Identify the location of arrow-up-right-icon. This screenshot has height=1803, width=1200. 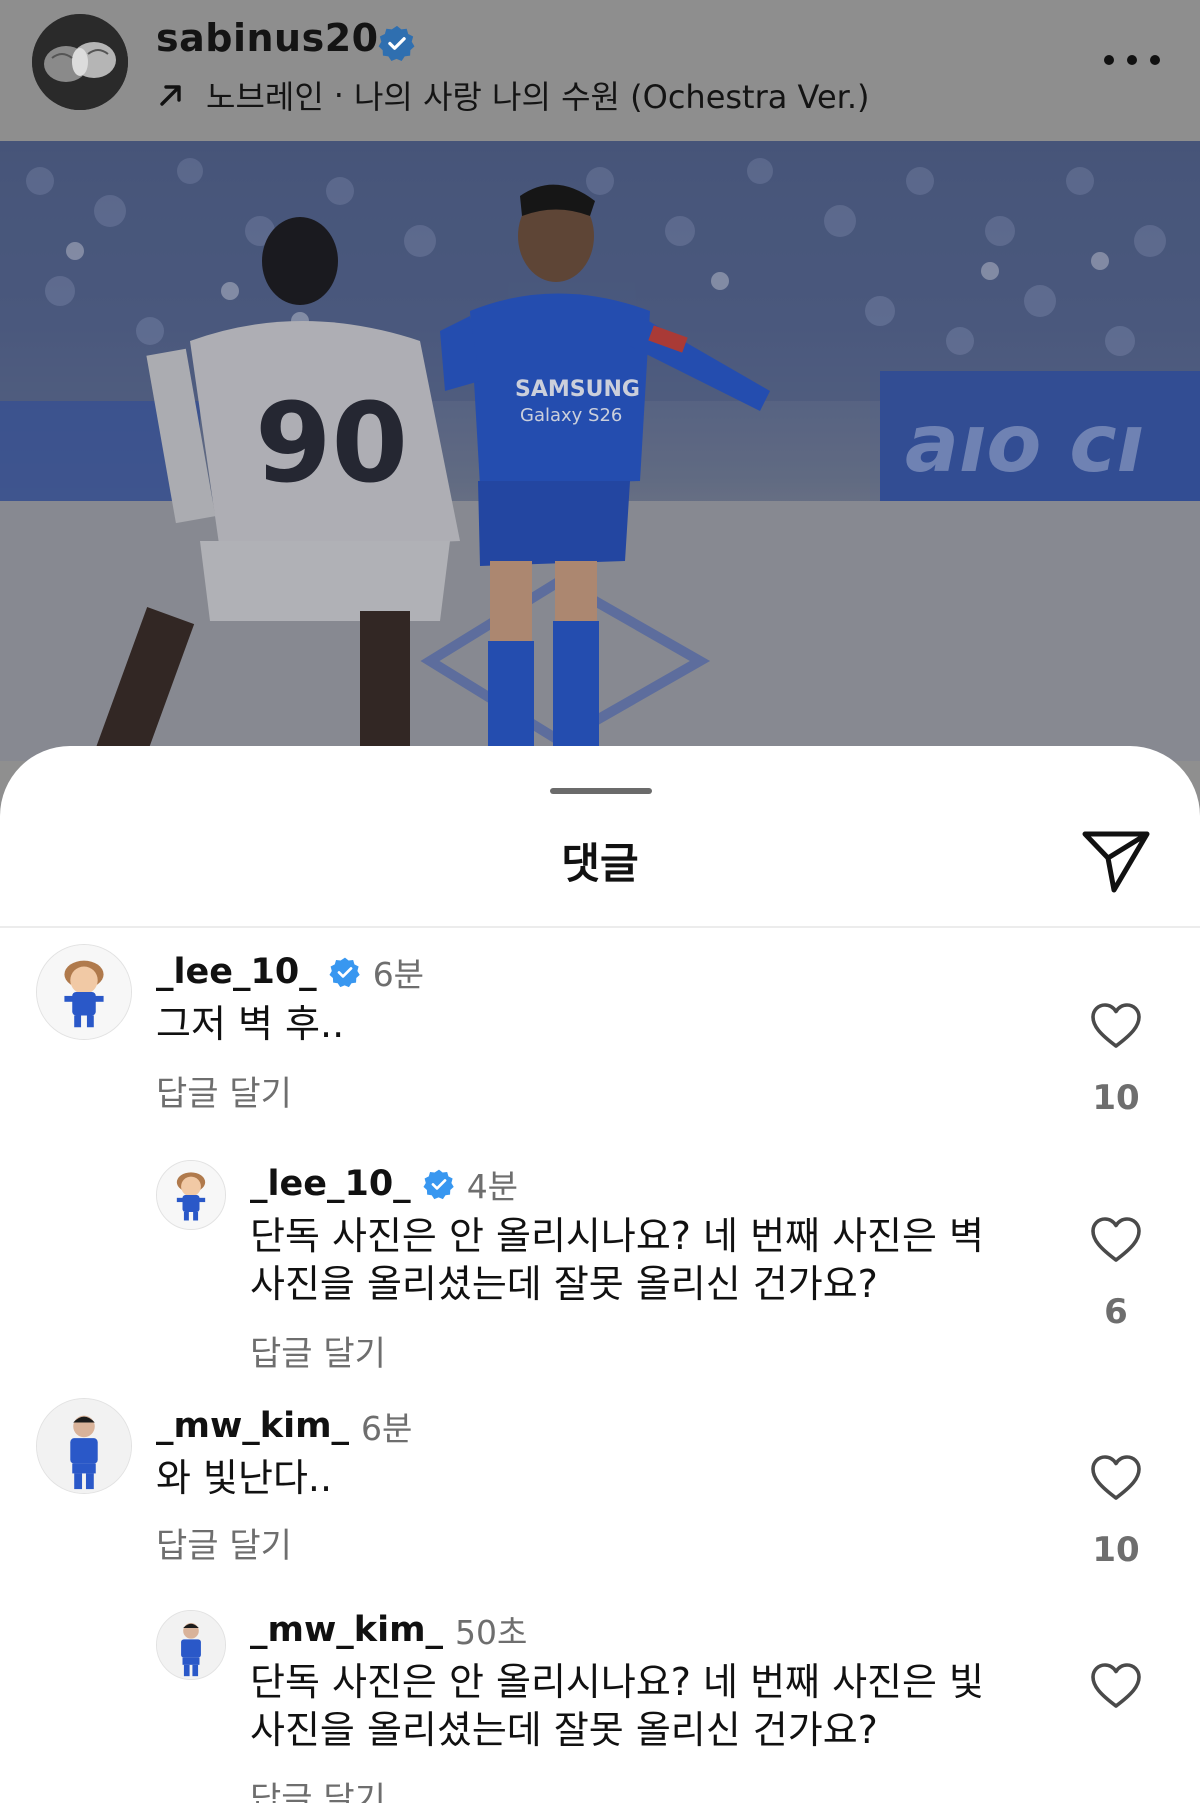
(170, 95).